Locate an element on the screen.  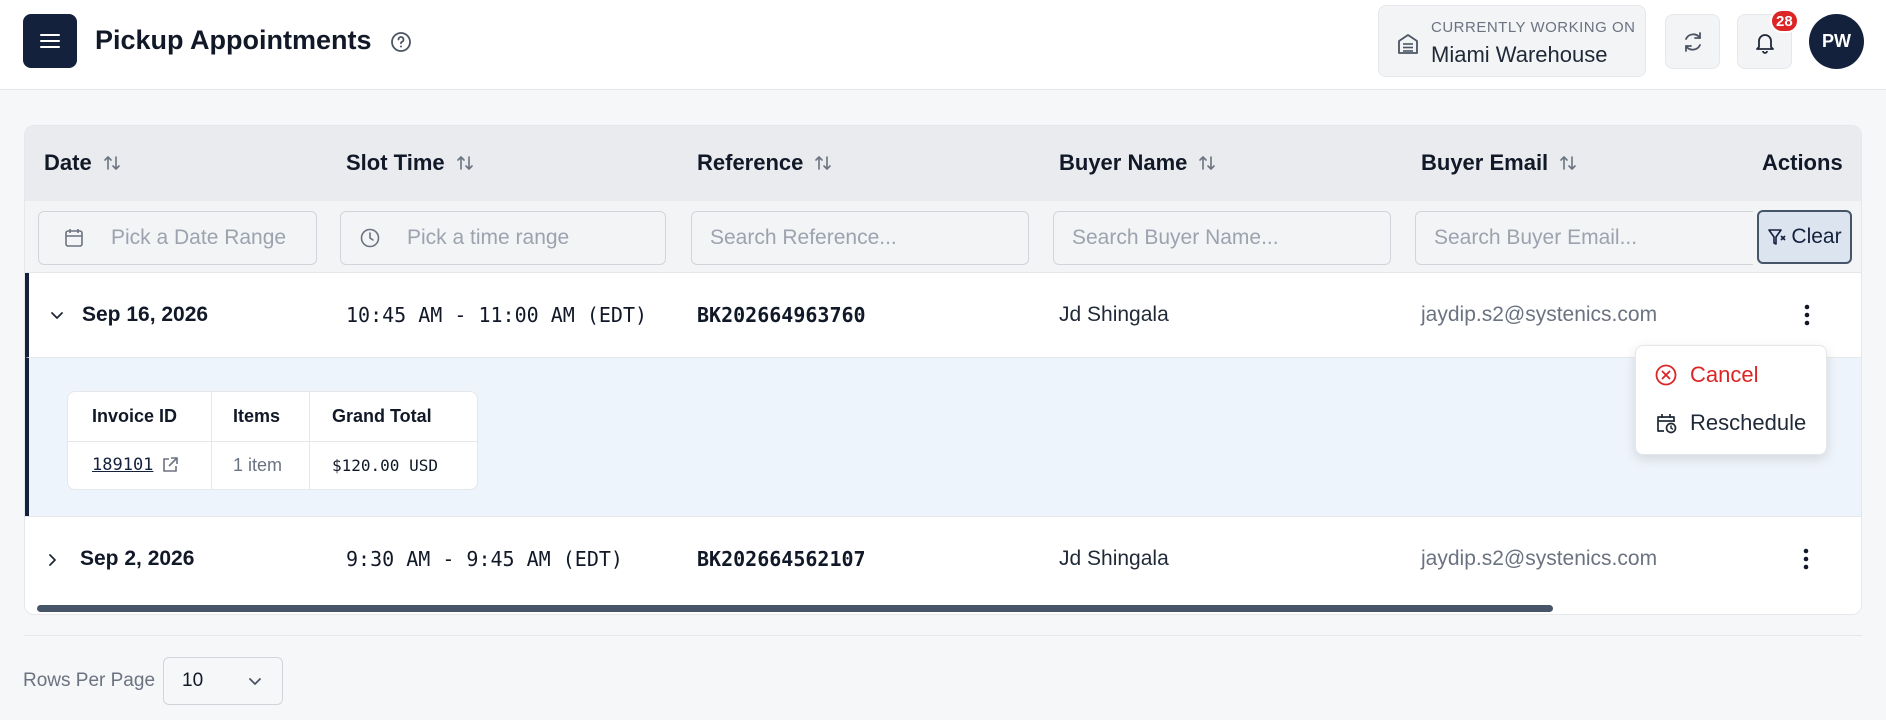
chevron-right-icon is located at coordinates (53, 560).